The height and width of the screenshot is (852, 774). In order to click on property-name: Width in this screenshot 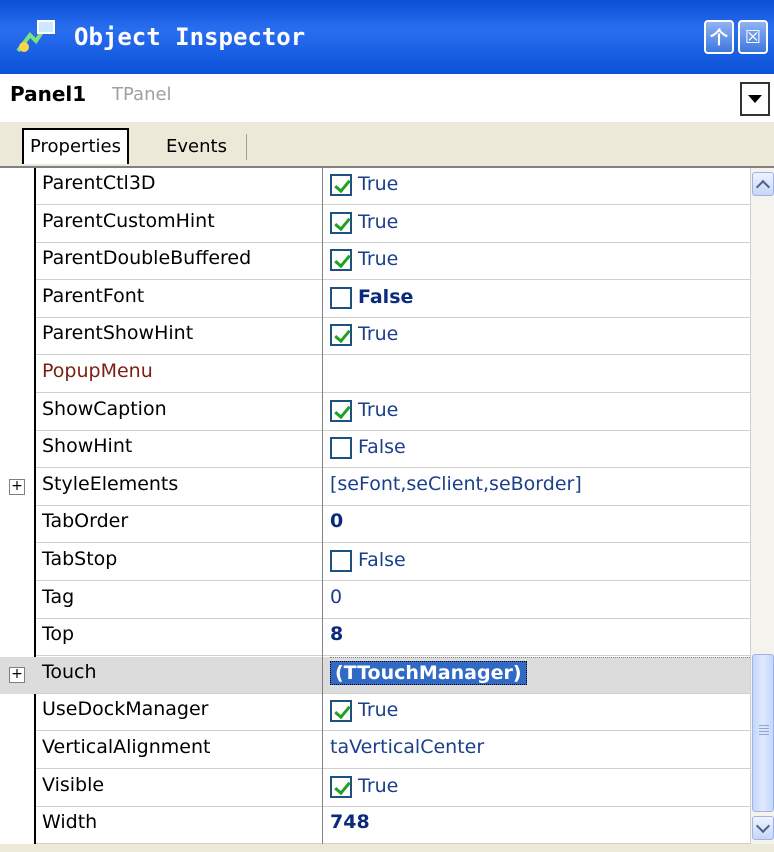, I will do `click(70, 822)`.